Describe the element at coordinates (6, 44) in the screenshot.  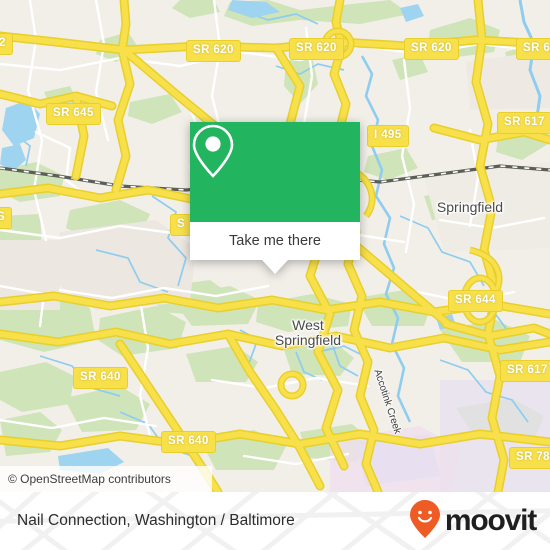
I see `road-shield: 2` at that location.